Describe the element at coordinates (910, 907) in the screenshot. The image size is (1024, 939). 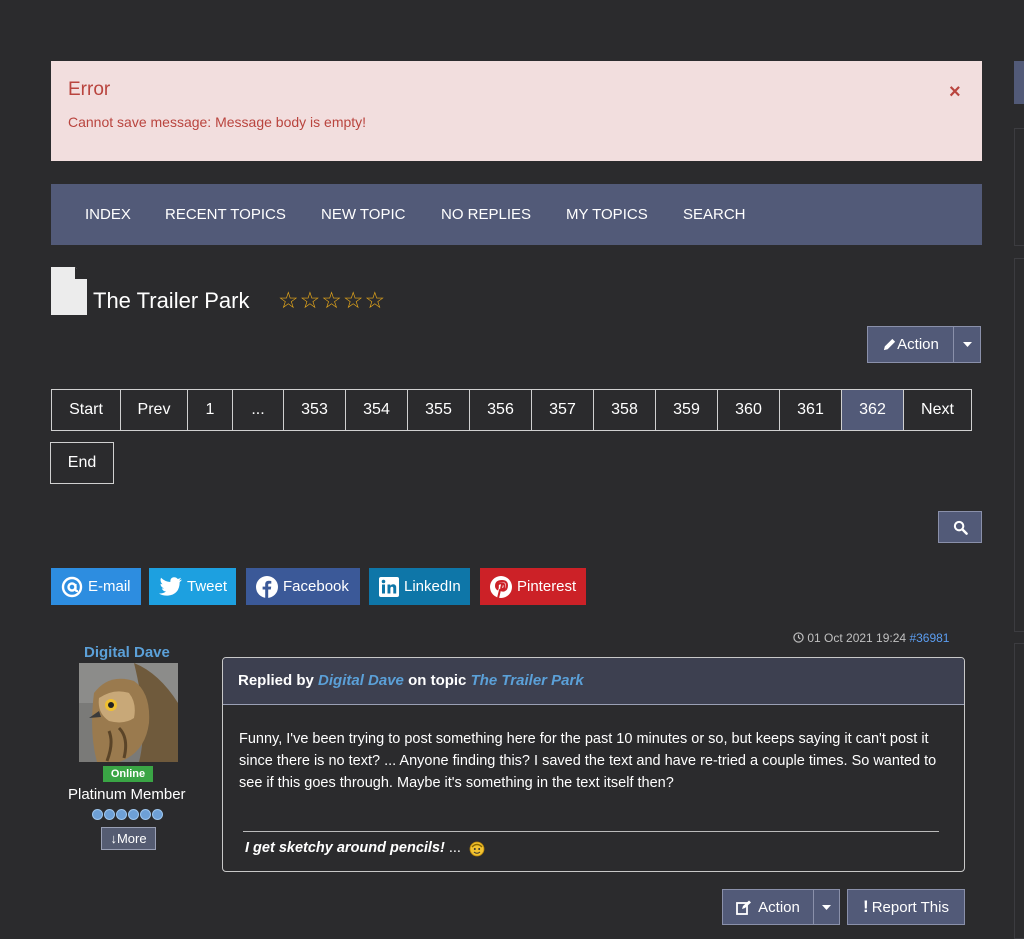
I see `report-label: Report This` at that location.